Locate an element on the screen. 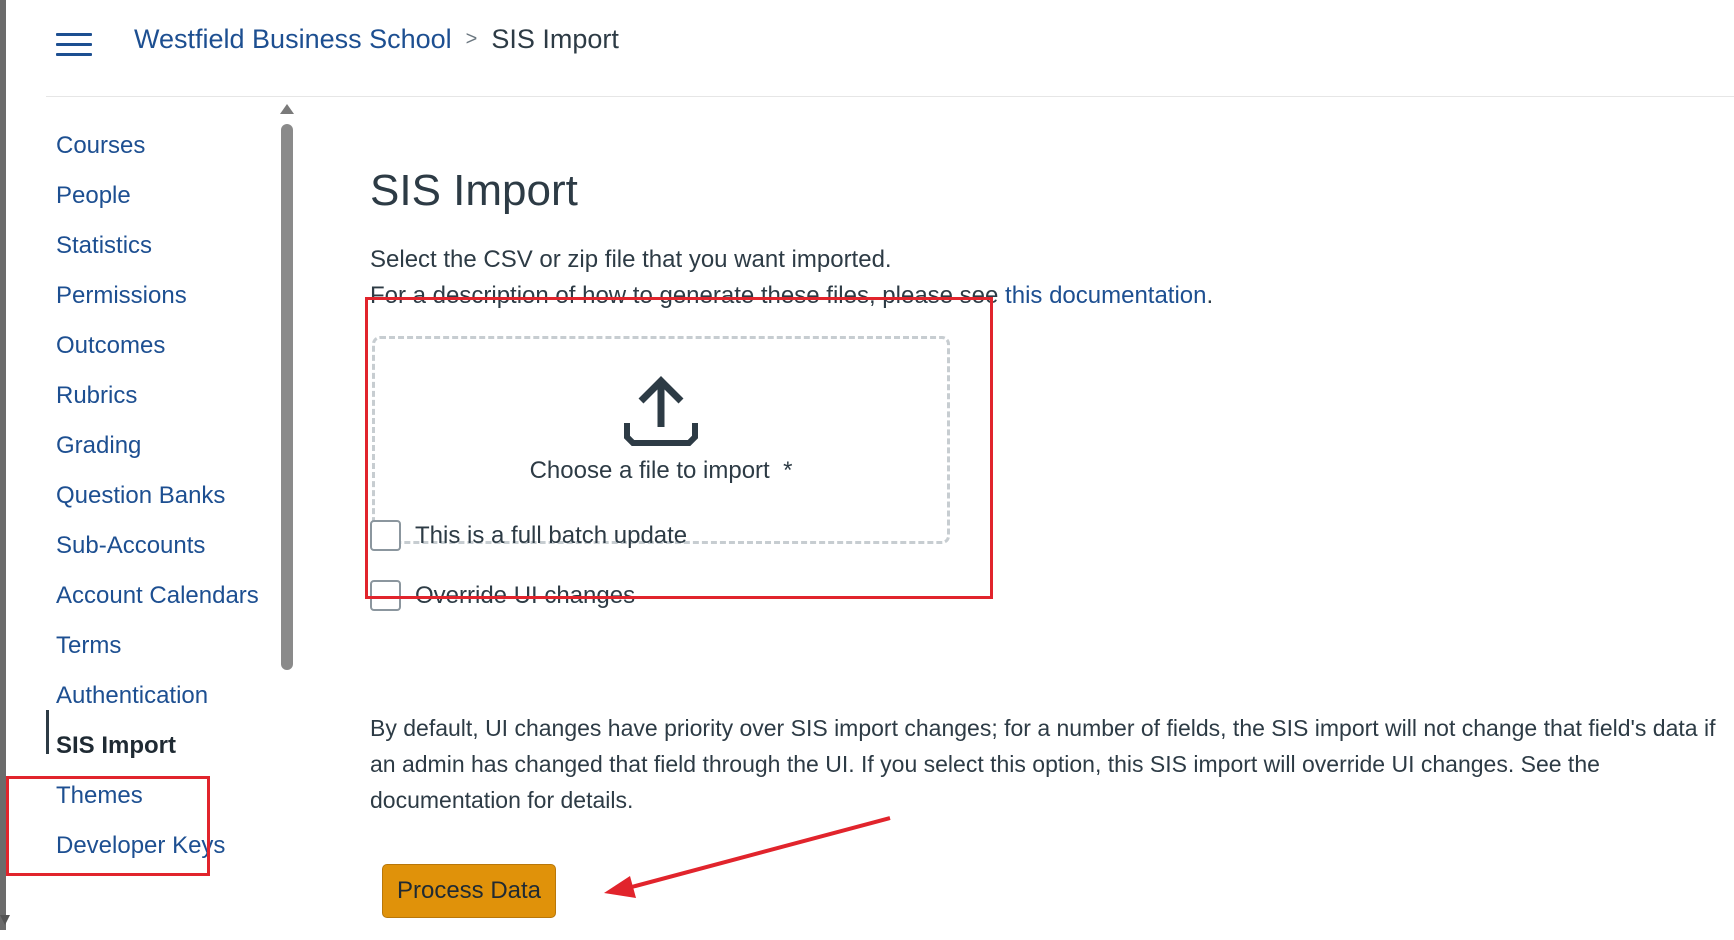 The width and height of the screenshot is (1734, 940). breadcrumb-account-link: Westfield Business School is located at coordinates (293, 39).